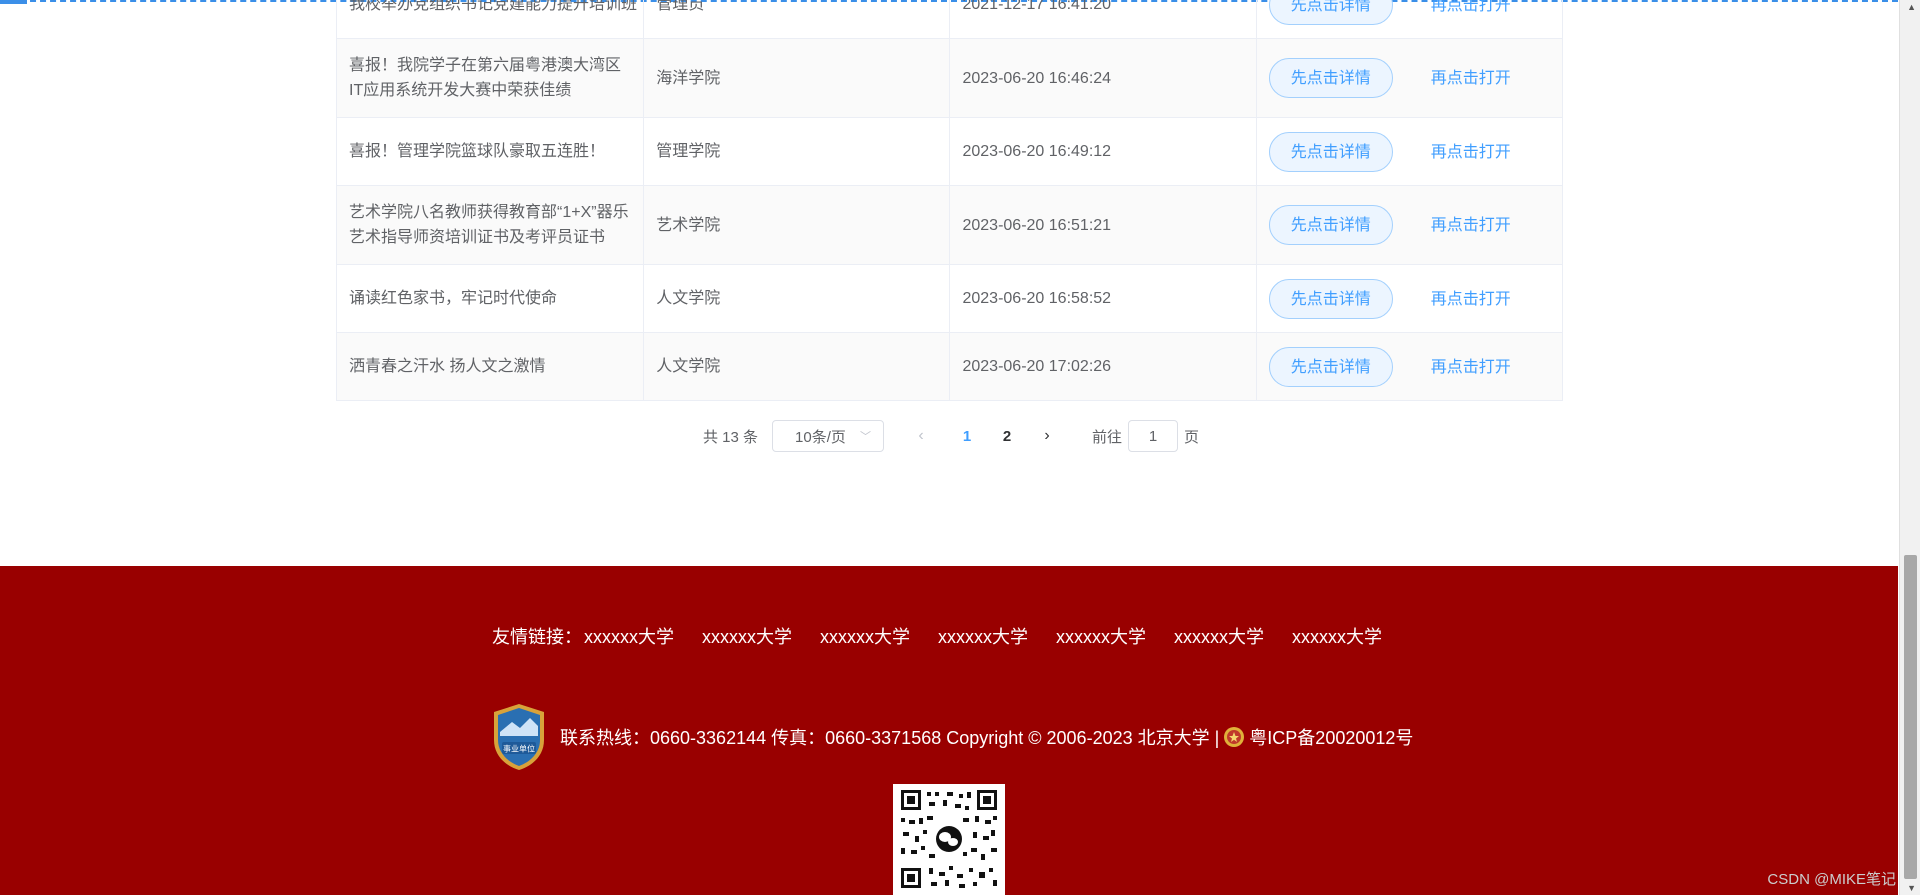 The width and height of the screenshot is (1920, 895). Describe the element at coordinates (490, 366) in the screenshot. I see `news-title: 洒青春之汗水 扬人文之激情` at that location.